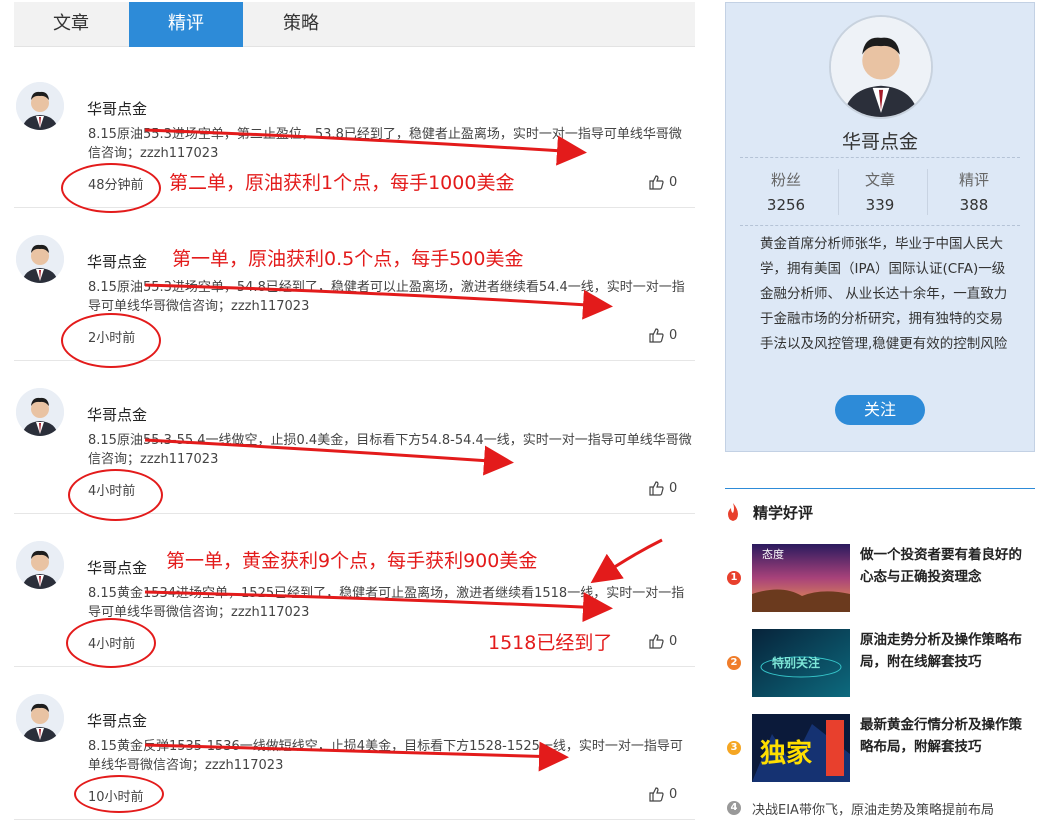 The height and width of the screenshot is (823, 1050). Describe the element at coordinates (786, 753) in the screenshot. I see `thumbnail-caption: 独家` at that location.